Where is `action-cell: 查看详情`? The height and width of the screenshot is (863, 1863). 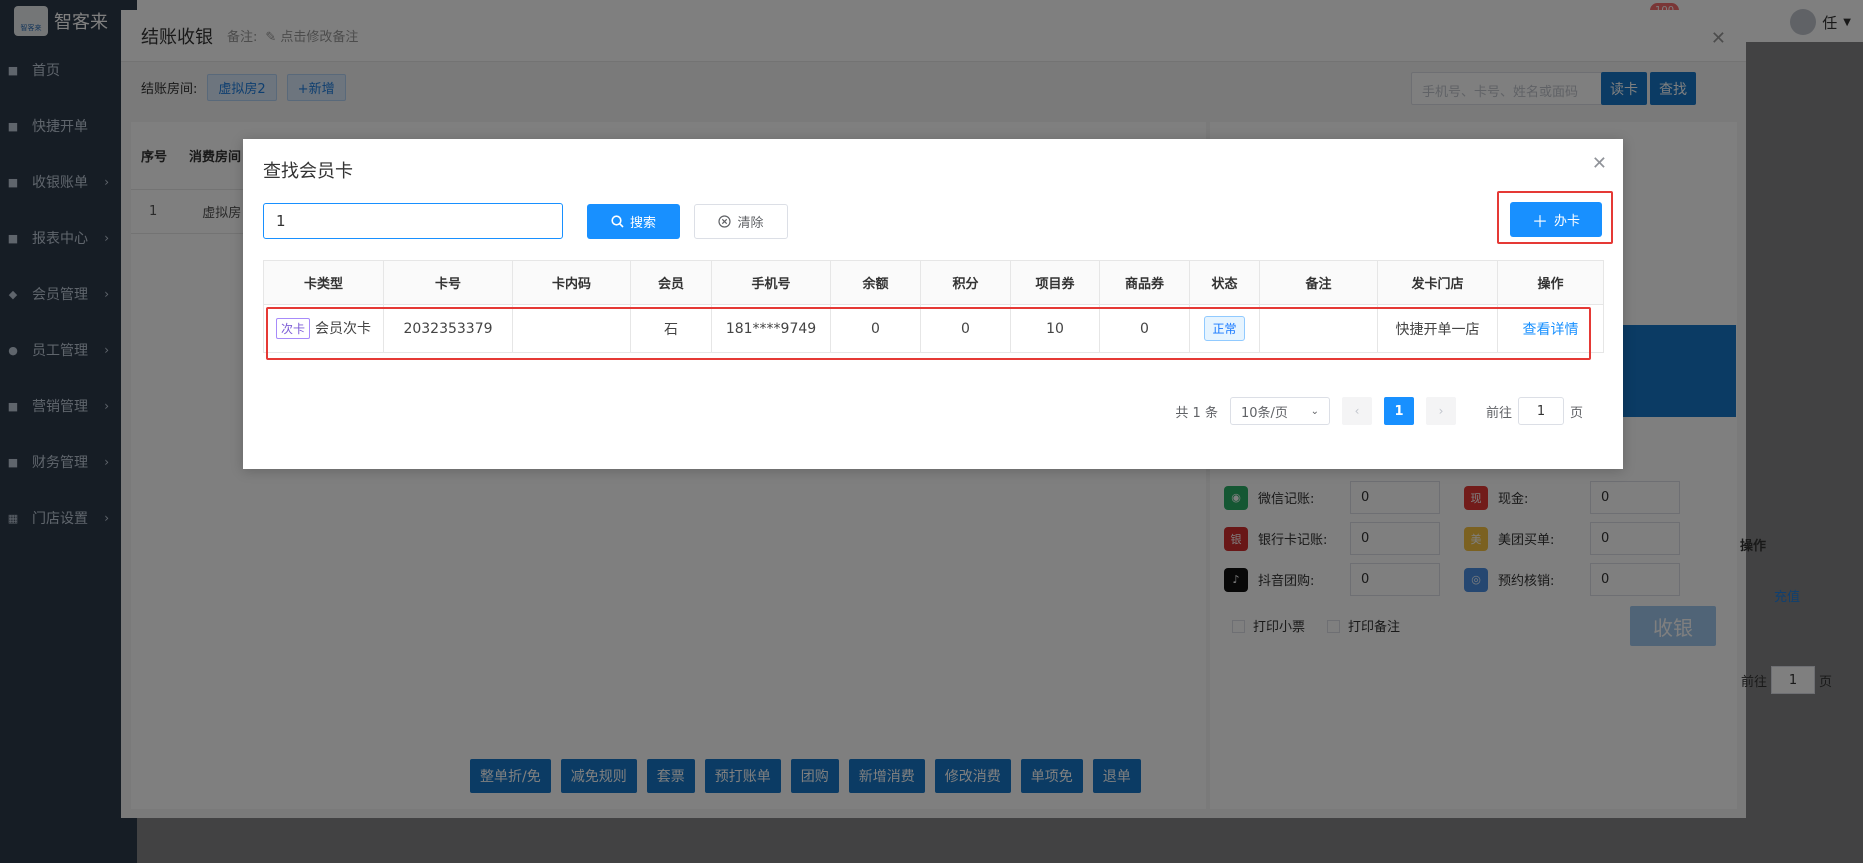
action-cell: 查看详情 is located at coordinates (1550, 328).